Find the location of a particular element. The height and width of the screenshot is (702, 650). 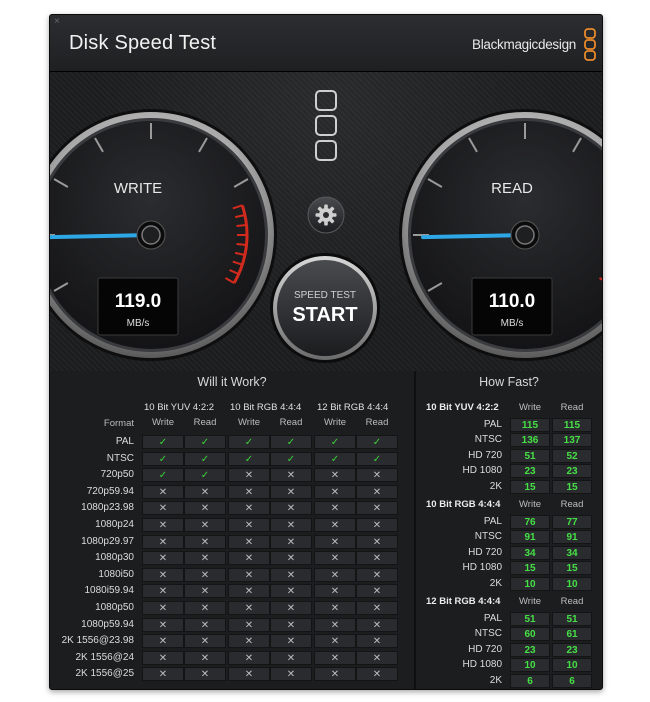

format-label: 1080i59.94 is located at coordinates (109, 591).